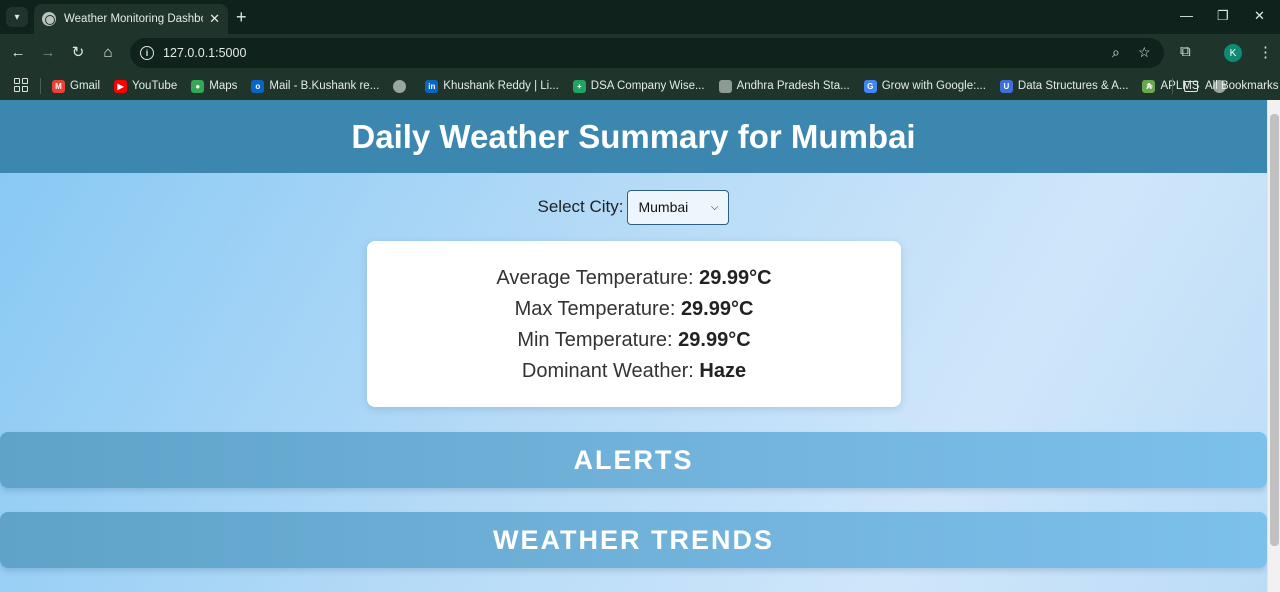  Describe the element at coordinates (108, 53) in the screenshot. I see `home-icon: ⌂` at that location.